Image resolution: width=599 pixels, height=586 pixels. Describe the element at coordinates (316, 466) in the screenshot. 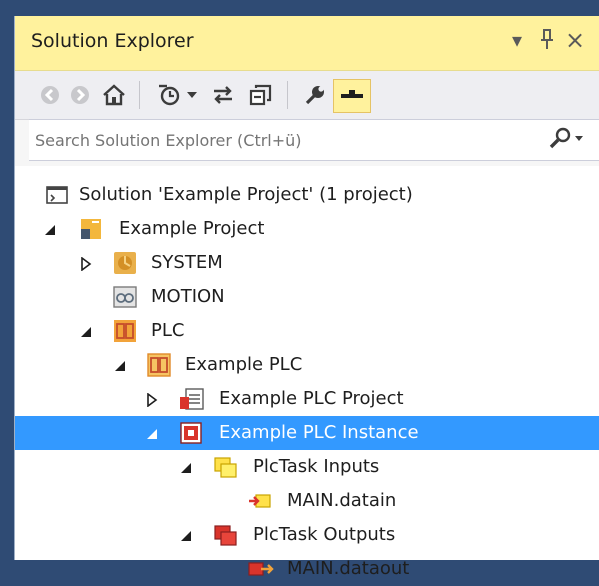

I see `tree-item-label: PlcTask Inputs` at that location.